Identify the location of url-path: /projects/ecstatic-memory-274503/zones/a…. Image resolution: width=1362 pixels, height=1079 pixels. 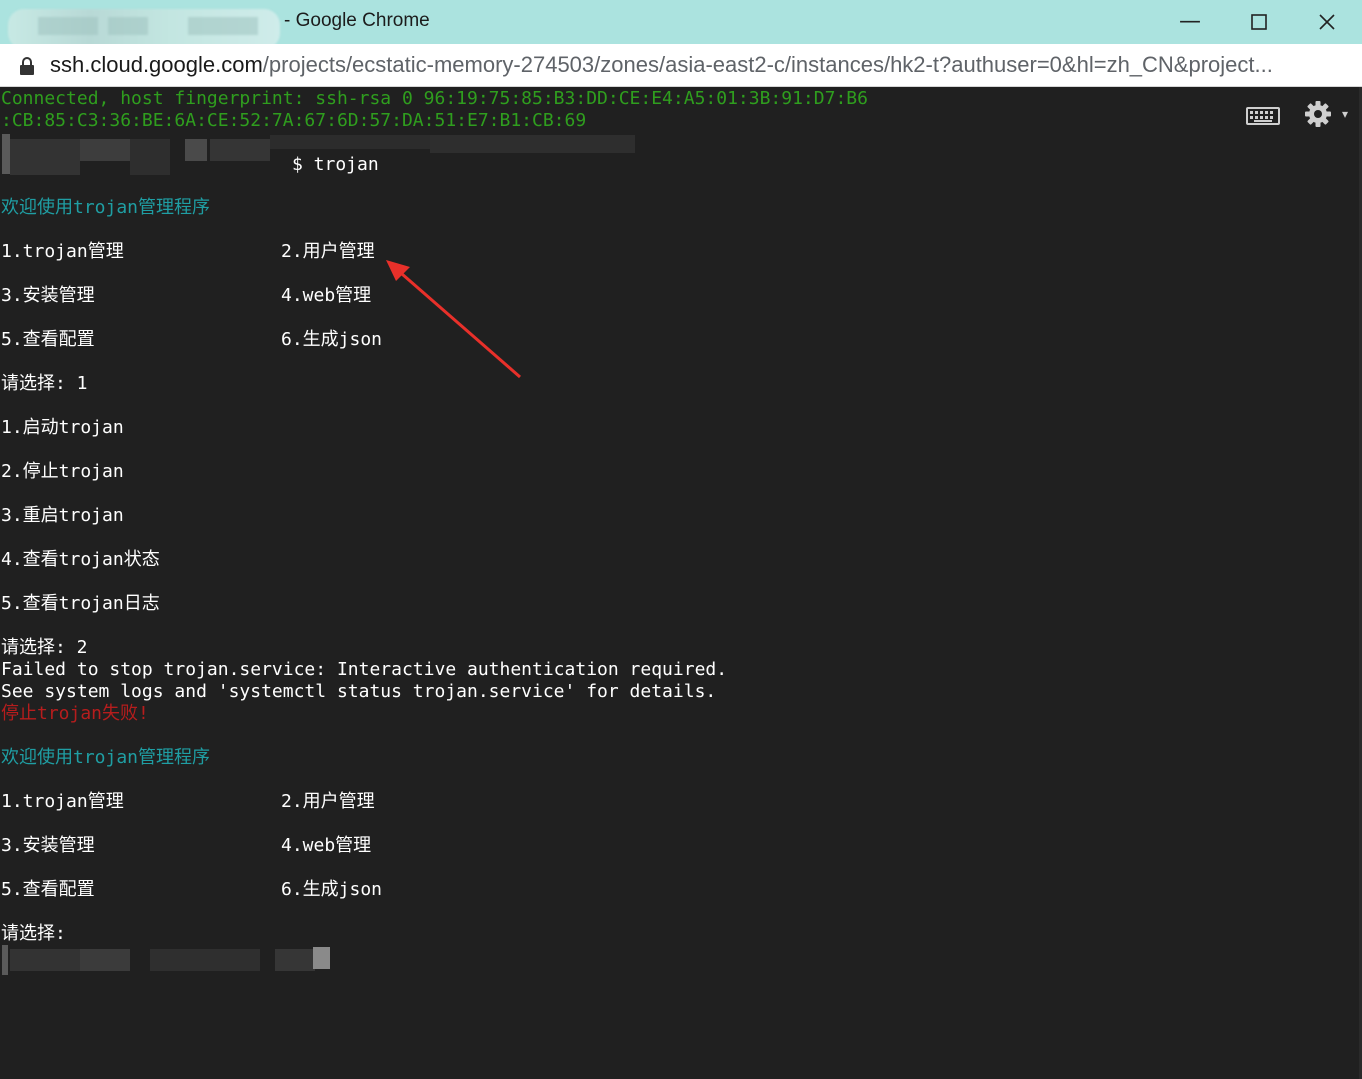
(767, 64).